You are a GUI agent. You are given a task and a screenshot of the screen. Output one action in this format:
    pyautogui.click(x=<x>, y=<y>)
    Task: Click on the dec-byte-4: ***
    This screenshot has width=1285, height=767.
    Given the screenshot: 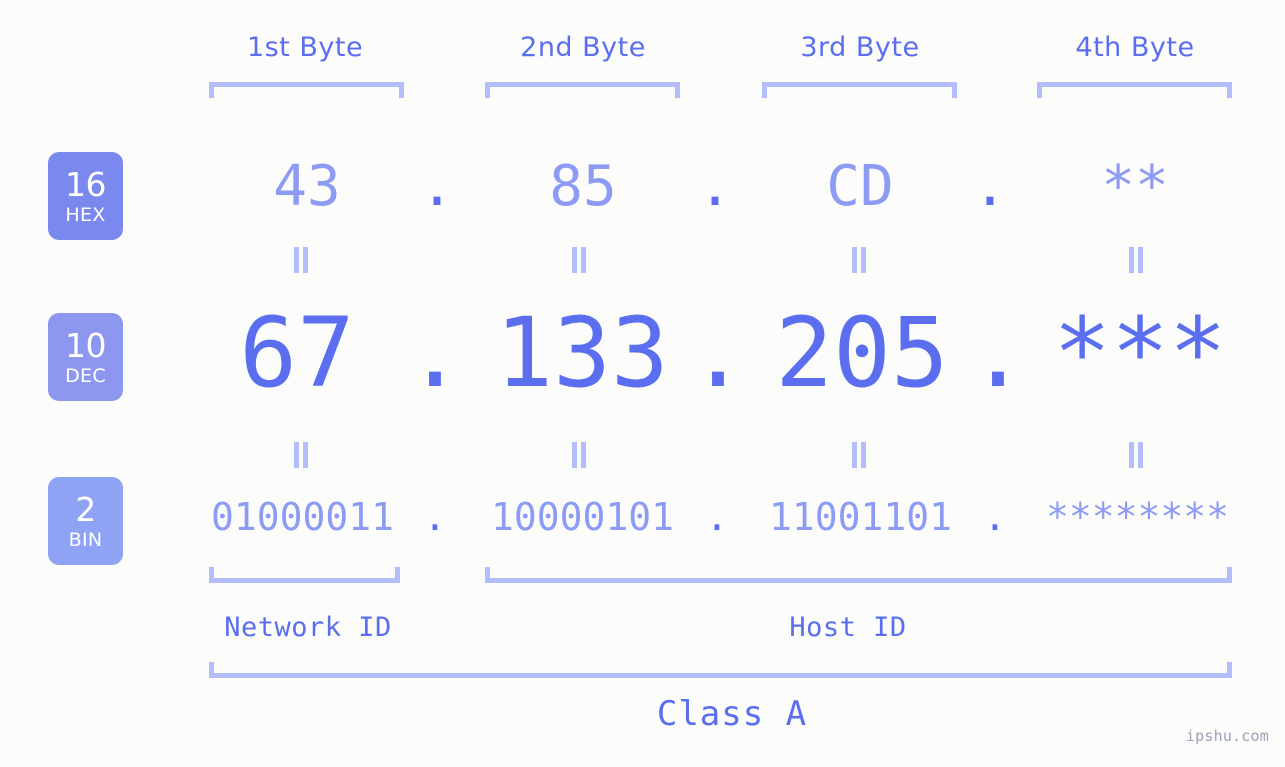 What is the action you would take?
    pyautogui.click(x=1140, y=353)
    